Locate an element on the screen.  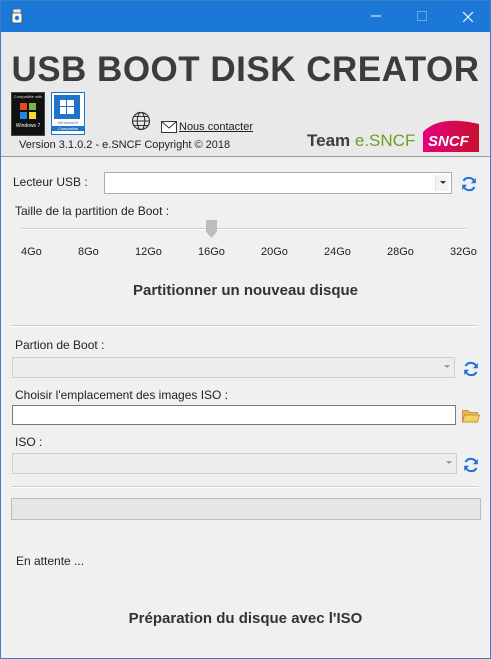
windows10-logo-icon is located at coordinates (67, 107).